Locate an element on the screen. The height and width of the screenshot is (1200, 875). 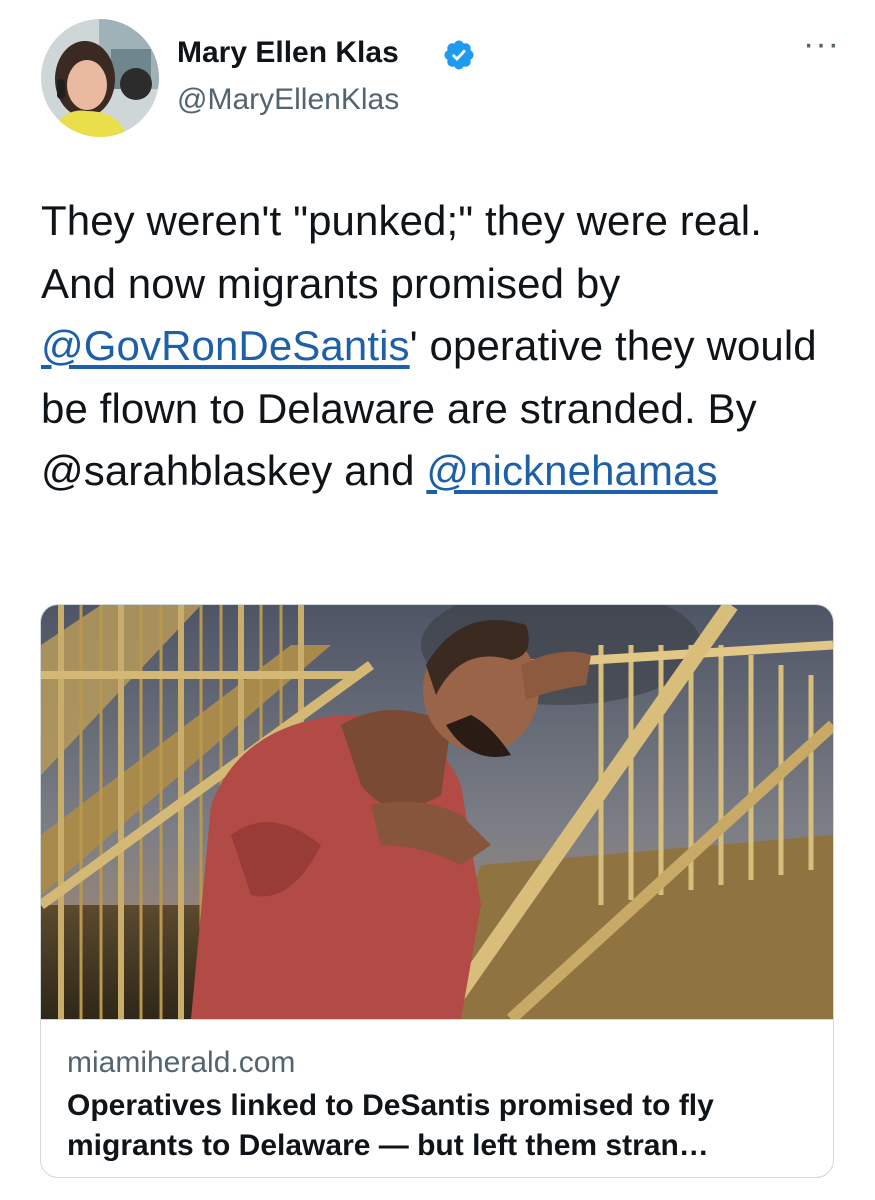
author-display-name: Mary Ellen Klas is located at coordinates (288, 53).